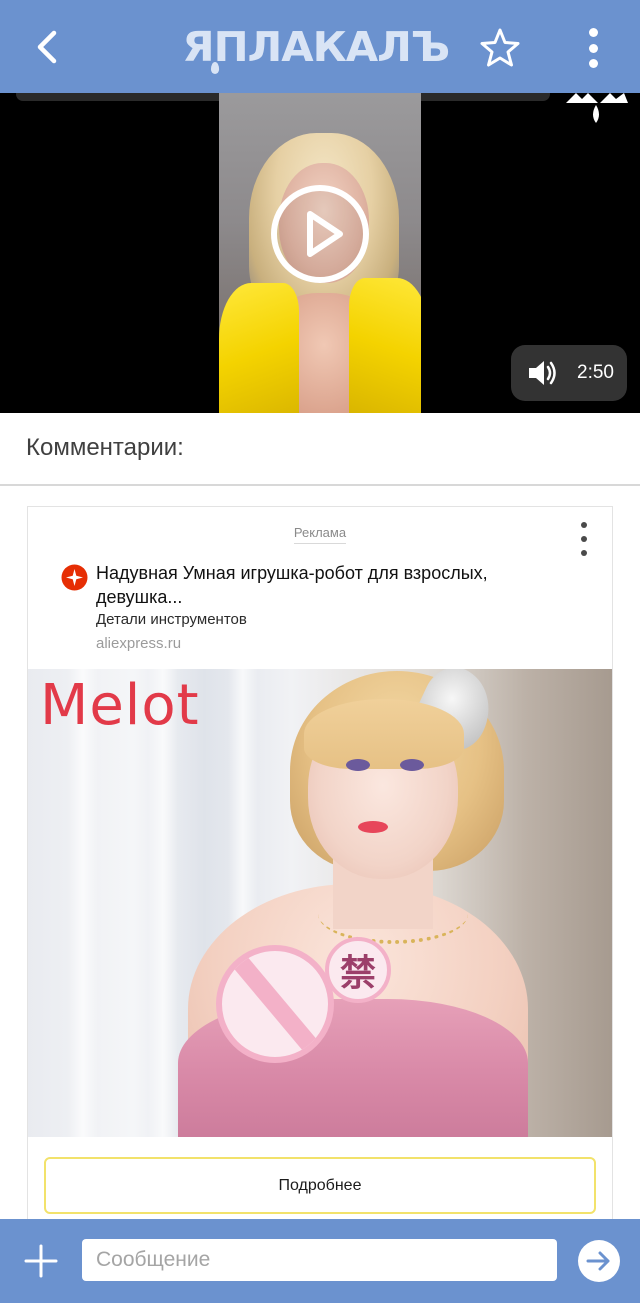 Image resolution: width=640 pixels, height=1303 pixels. I want to click on star-outline-icon, so click(500, 47).